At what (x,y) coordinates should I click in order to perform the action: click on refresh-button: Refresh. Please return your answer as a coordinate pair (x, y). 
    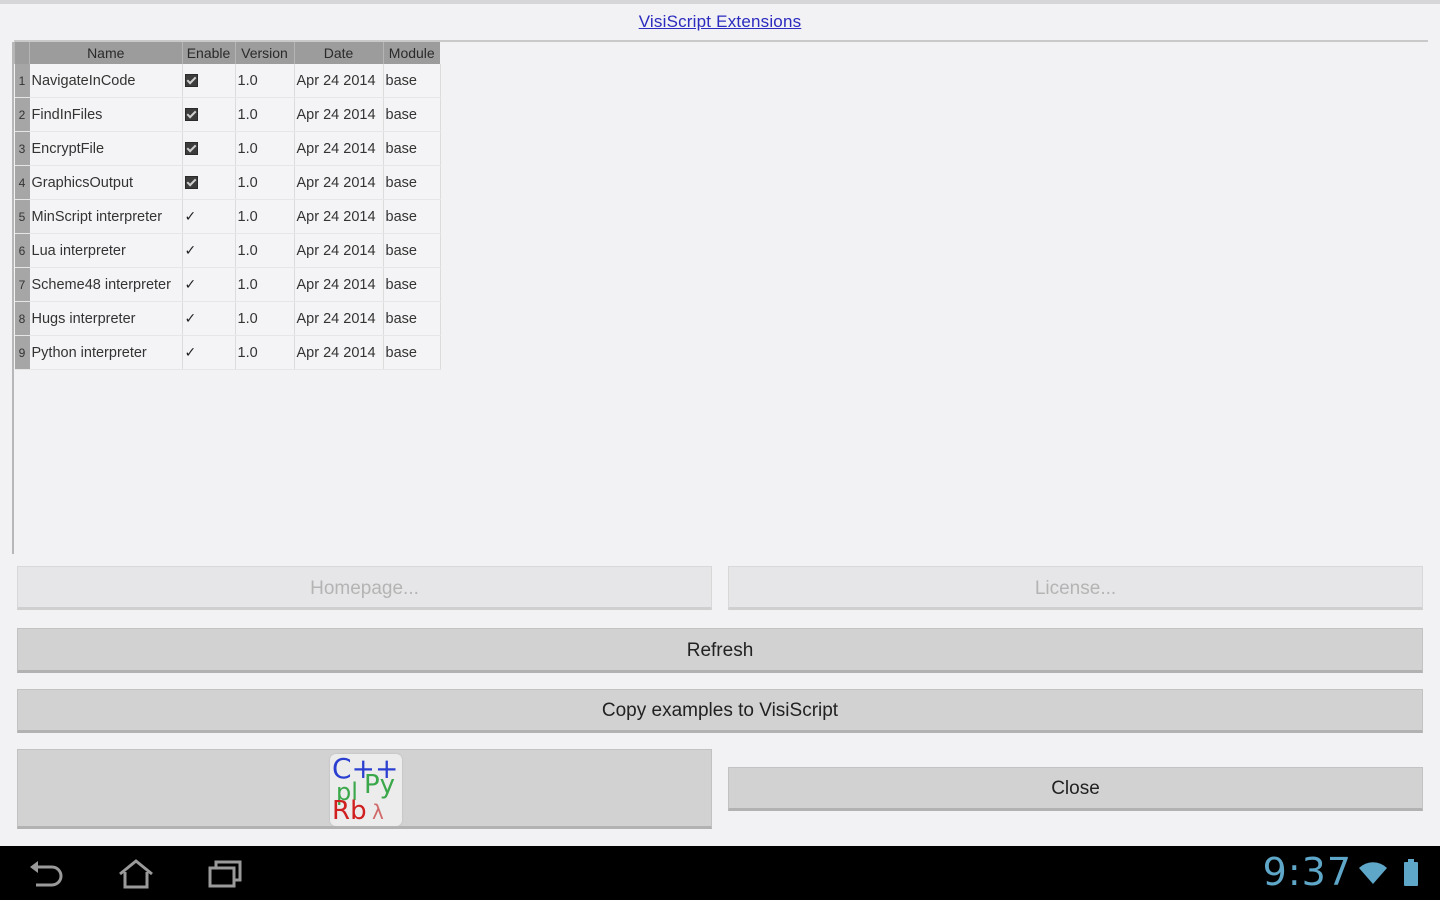
    Looking at the image, I should click on (720, 650).